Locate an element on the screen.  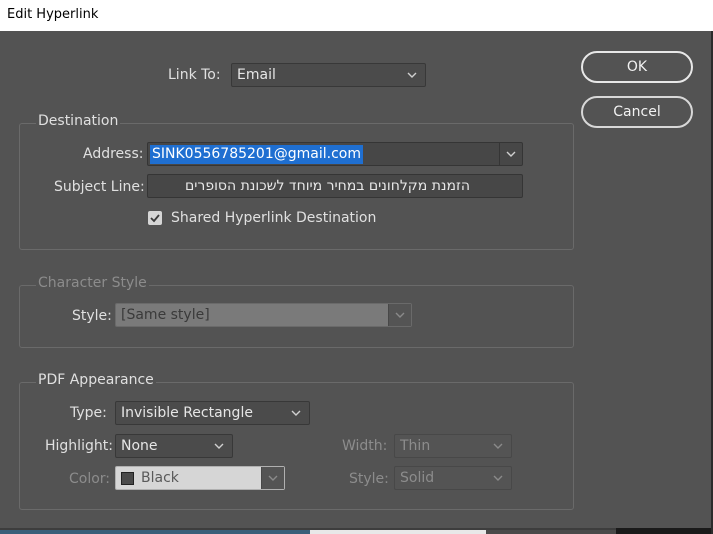
color-swatch is located at coordinates (127, 478).